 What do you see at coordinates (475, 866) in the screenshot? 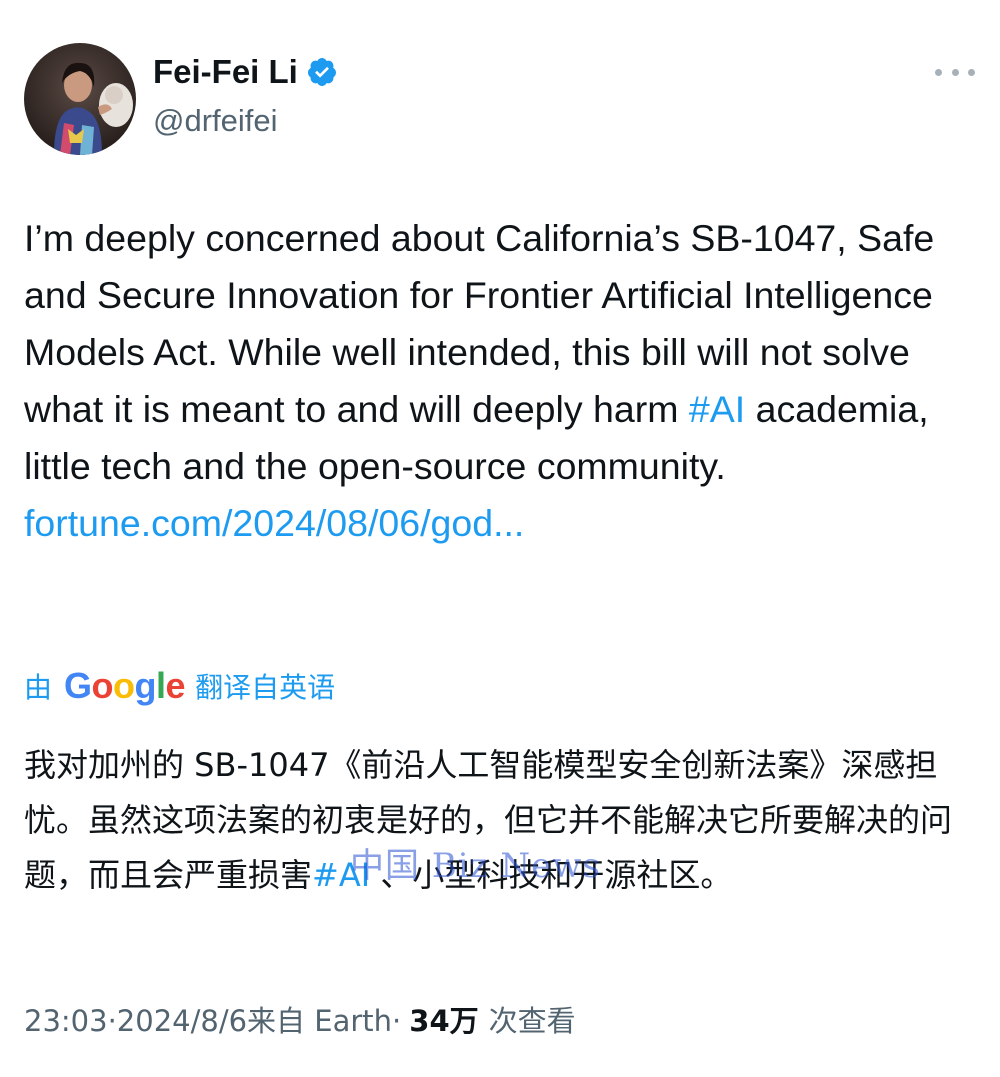
I see `watermark: 中国 Biz News` at bounding box center [475, 866].